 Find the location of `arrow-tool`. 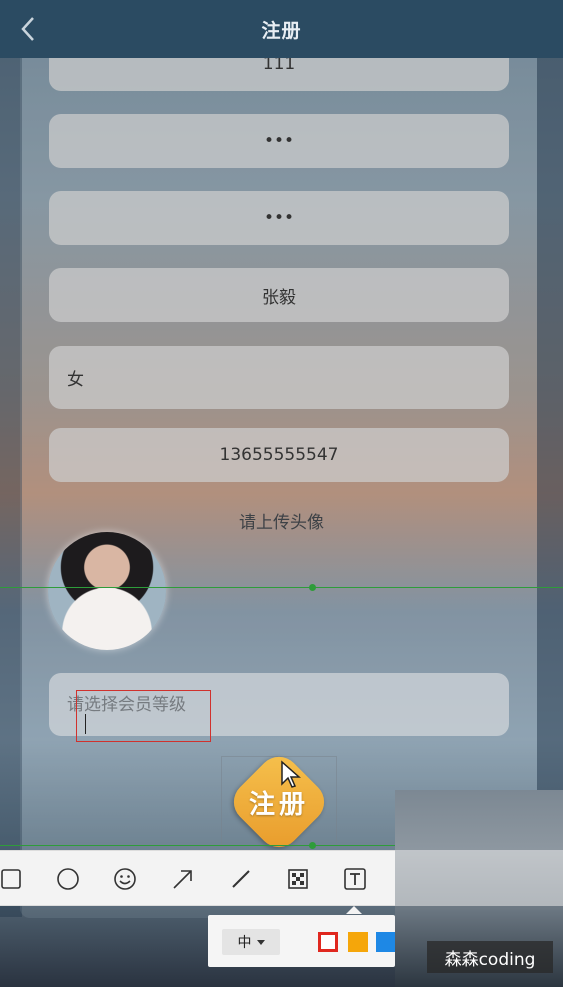

arrow-tool is located at coordinates (183, 879).